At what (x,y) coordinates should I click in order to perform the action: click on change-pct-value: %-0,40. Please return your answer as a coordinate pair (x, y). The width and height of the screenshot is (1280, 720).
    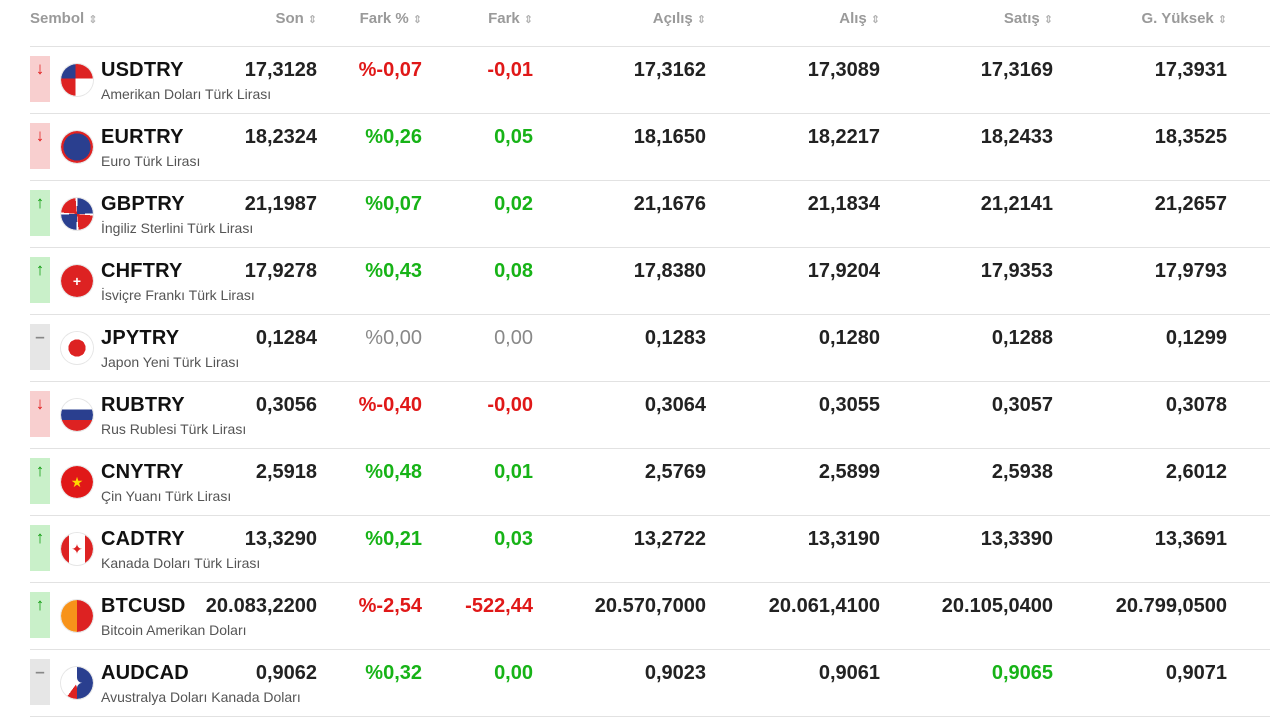
    Looking at the image, I should click on (390, 405).